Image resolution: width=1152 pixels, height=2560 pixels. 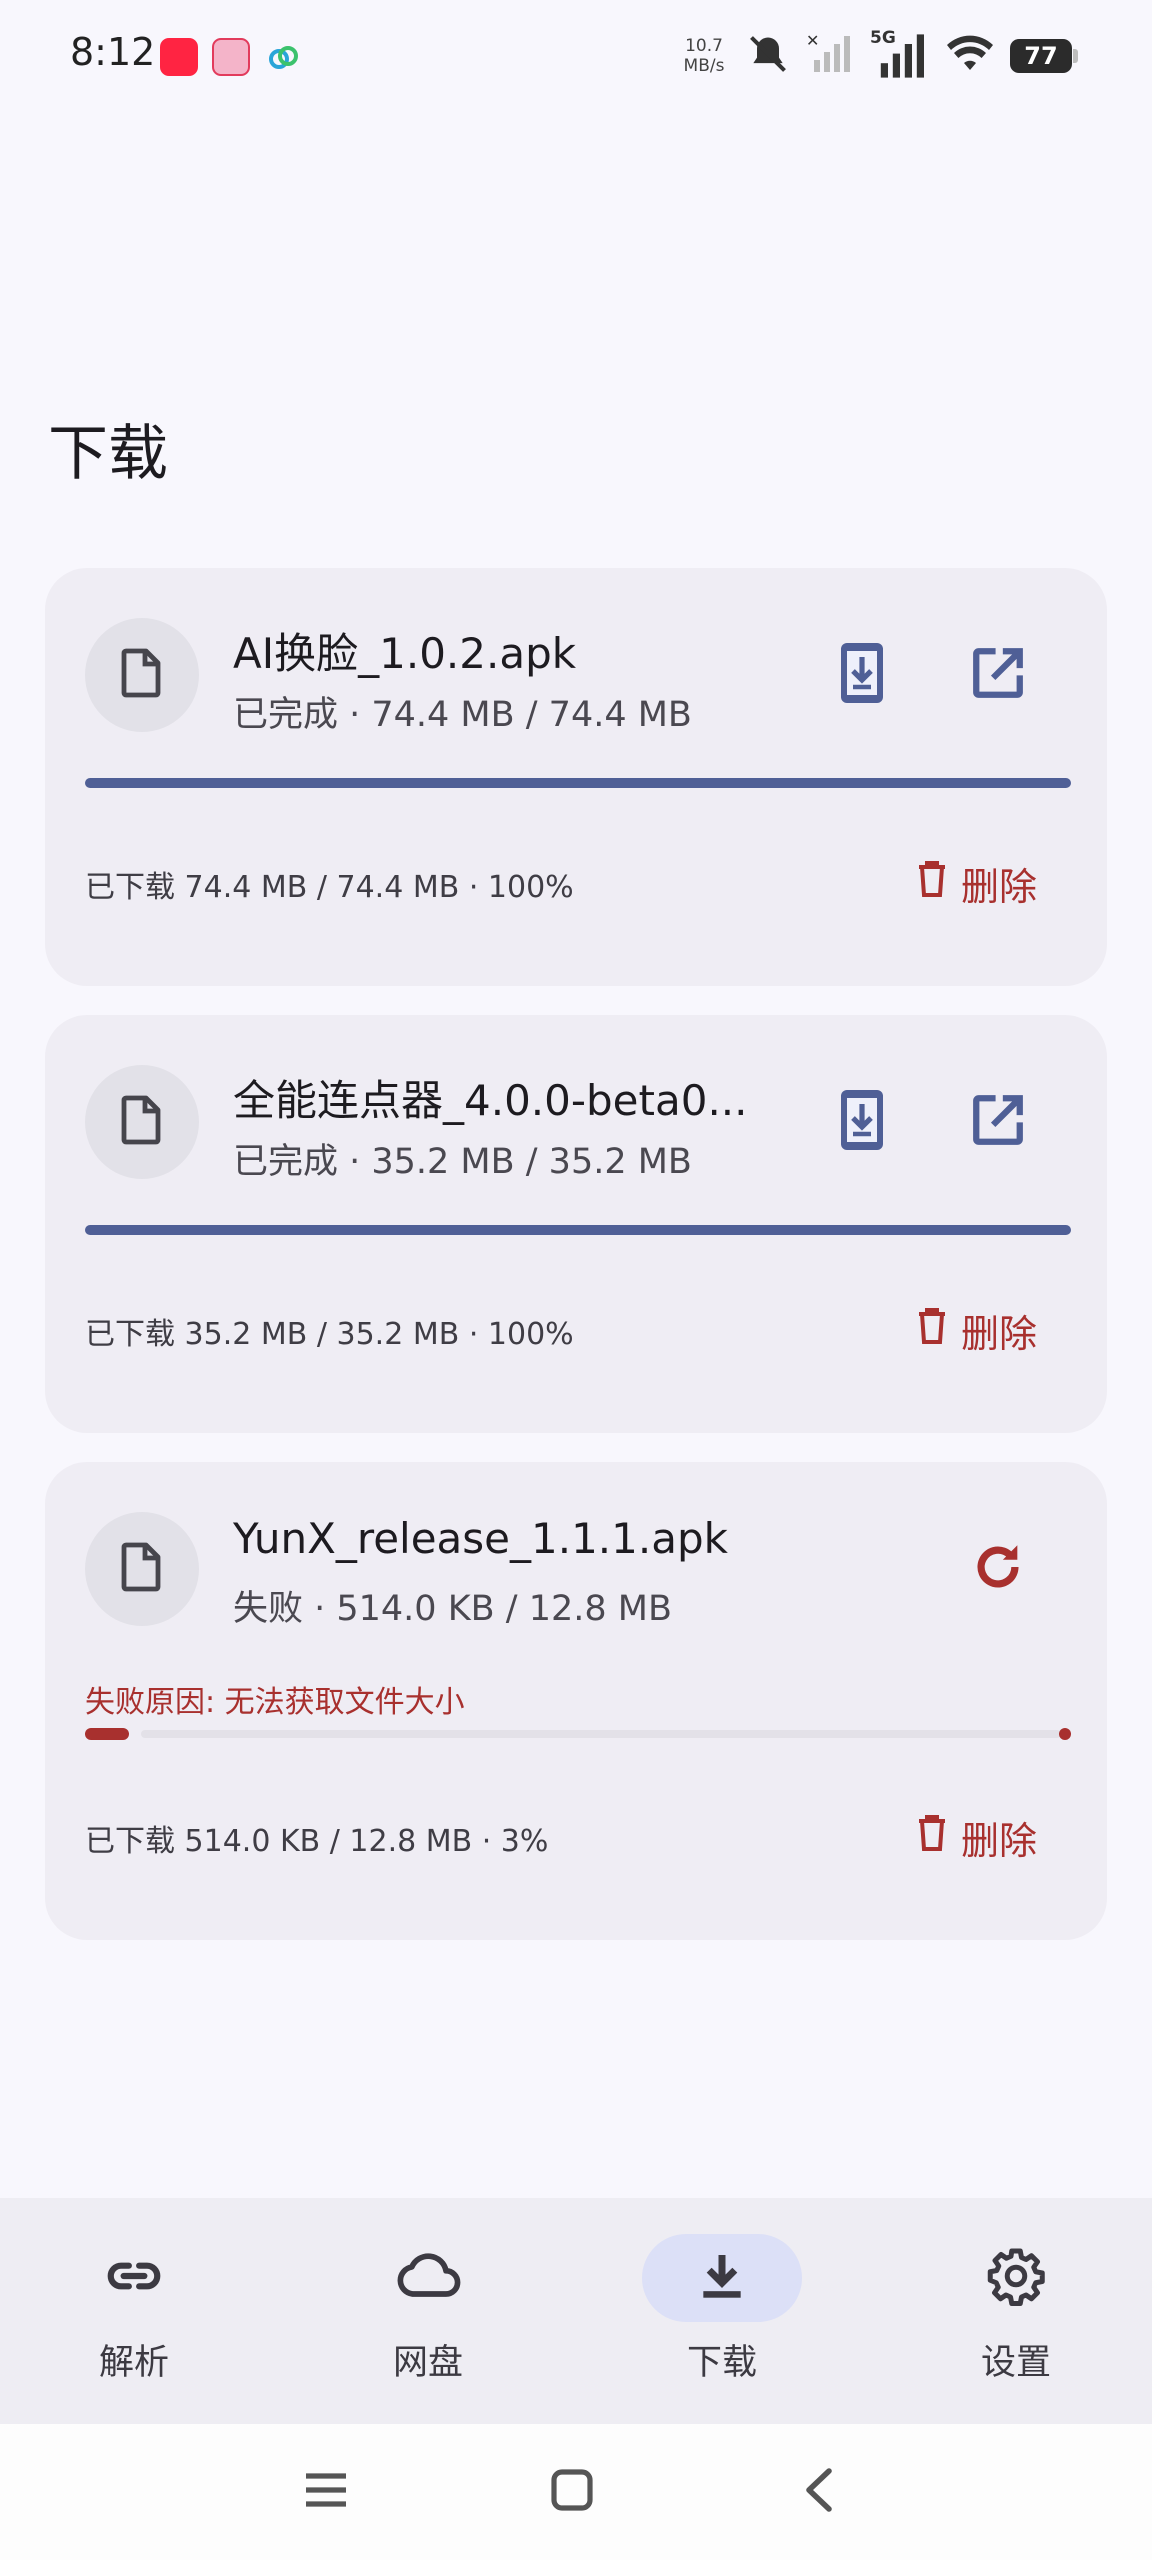 I want to click on status-bar: 8:12 10.7 MB/s ✕ 5G 77, so click(x=576, y=56).